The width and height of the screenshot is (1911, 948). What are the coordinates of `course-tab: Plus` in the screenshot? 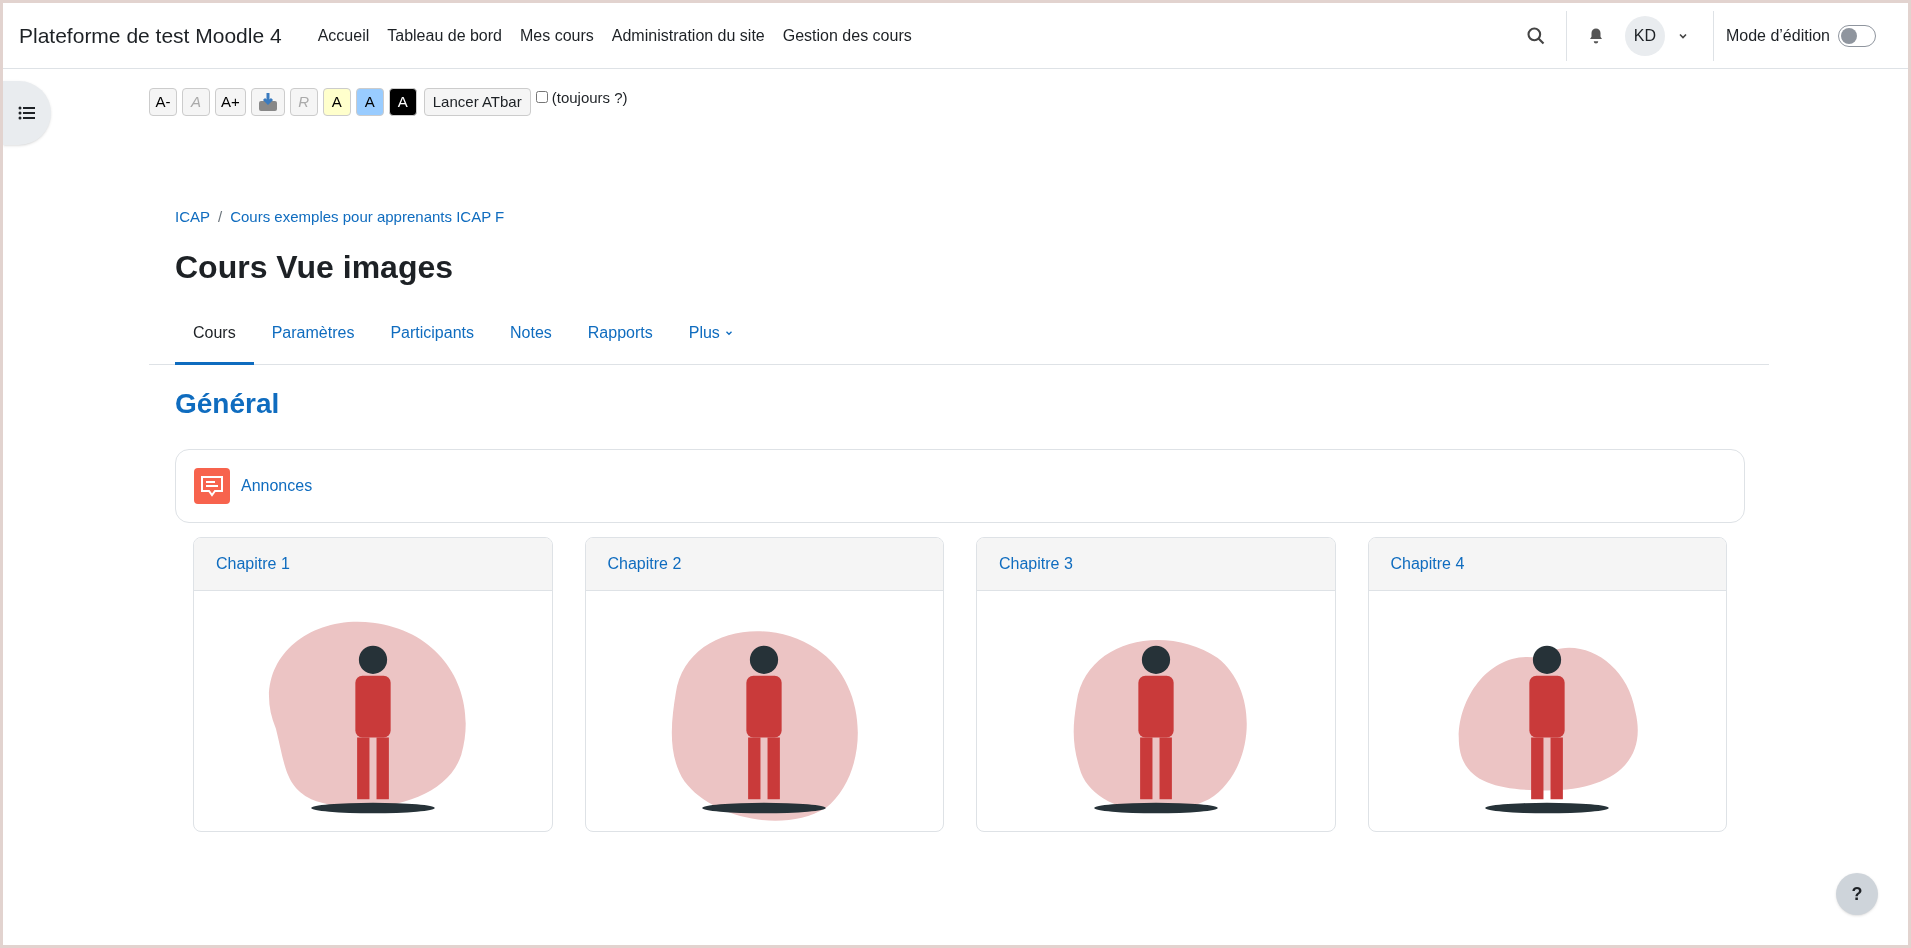 It's located at (711, 335).